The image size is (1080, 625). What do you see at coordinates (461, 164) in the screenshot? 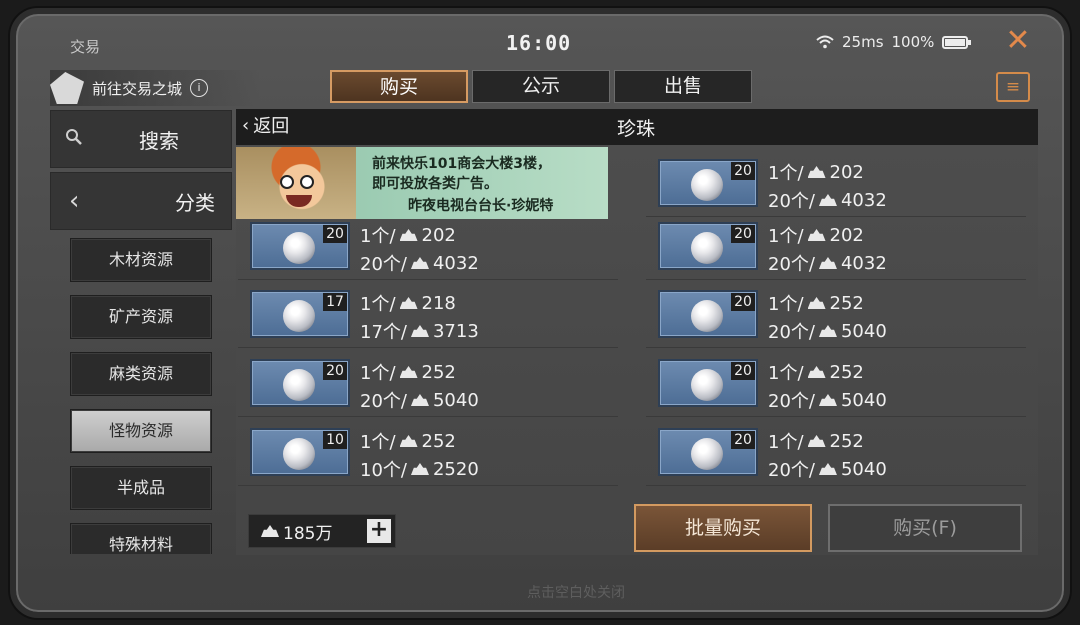
I see `ad-text-line1: 前来快乐101商会大楼3楼，` at bounding box center [461, 164].